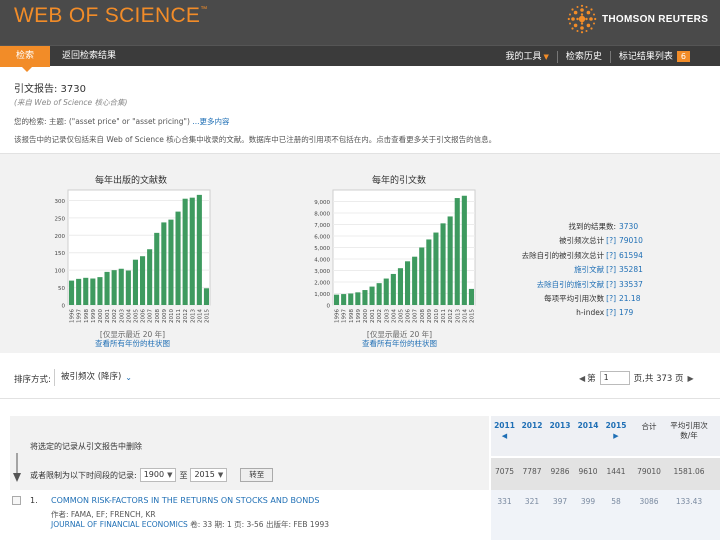  I want to click on stat-h-index: h-index [?] 179, so click(586, 313).